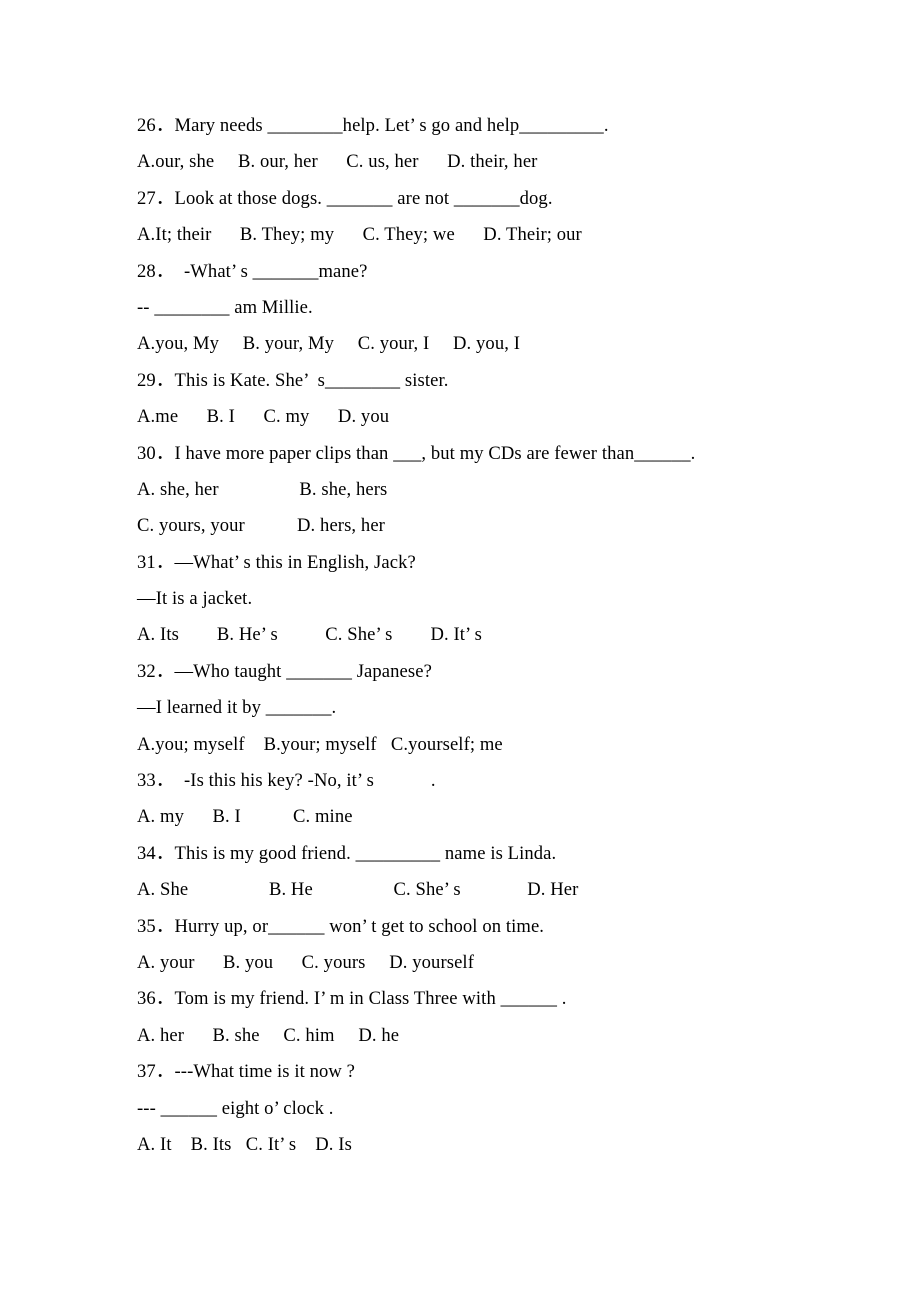  Describe the element at coordinates (310, 635) in the screenshot. I see `options-row-31: A. Its B. He’ s C. She’ s D. It’ s` at that location.